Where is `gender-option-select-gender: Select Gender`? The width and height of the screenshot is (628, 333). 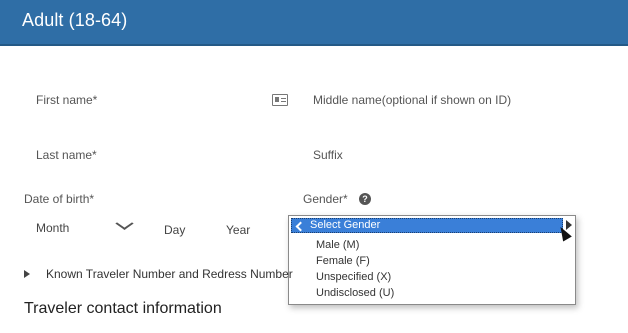
gender-option-select-gender: Select Gender is located at coordinates (427, 225).